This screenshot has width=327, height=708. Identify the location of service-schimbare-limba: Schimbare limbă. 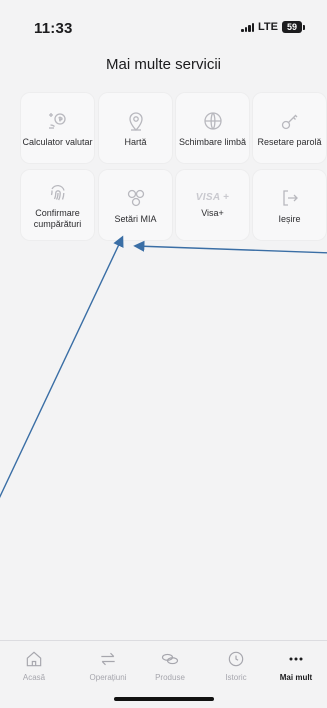
(212, 128).